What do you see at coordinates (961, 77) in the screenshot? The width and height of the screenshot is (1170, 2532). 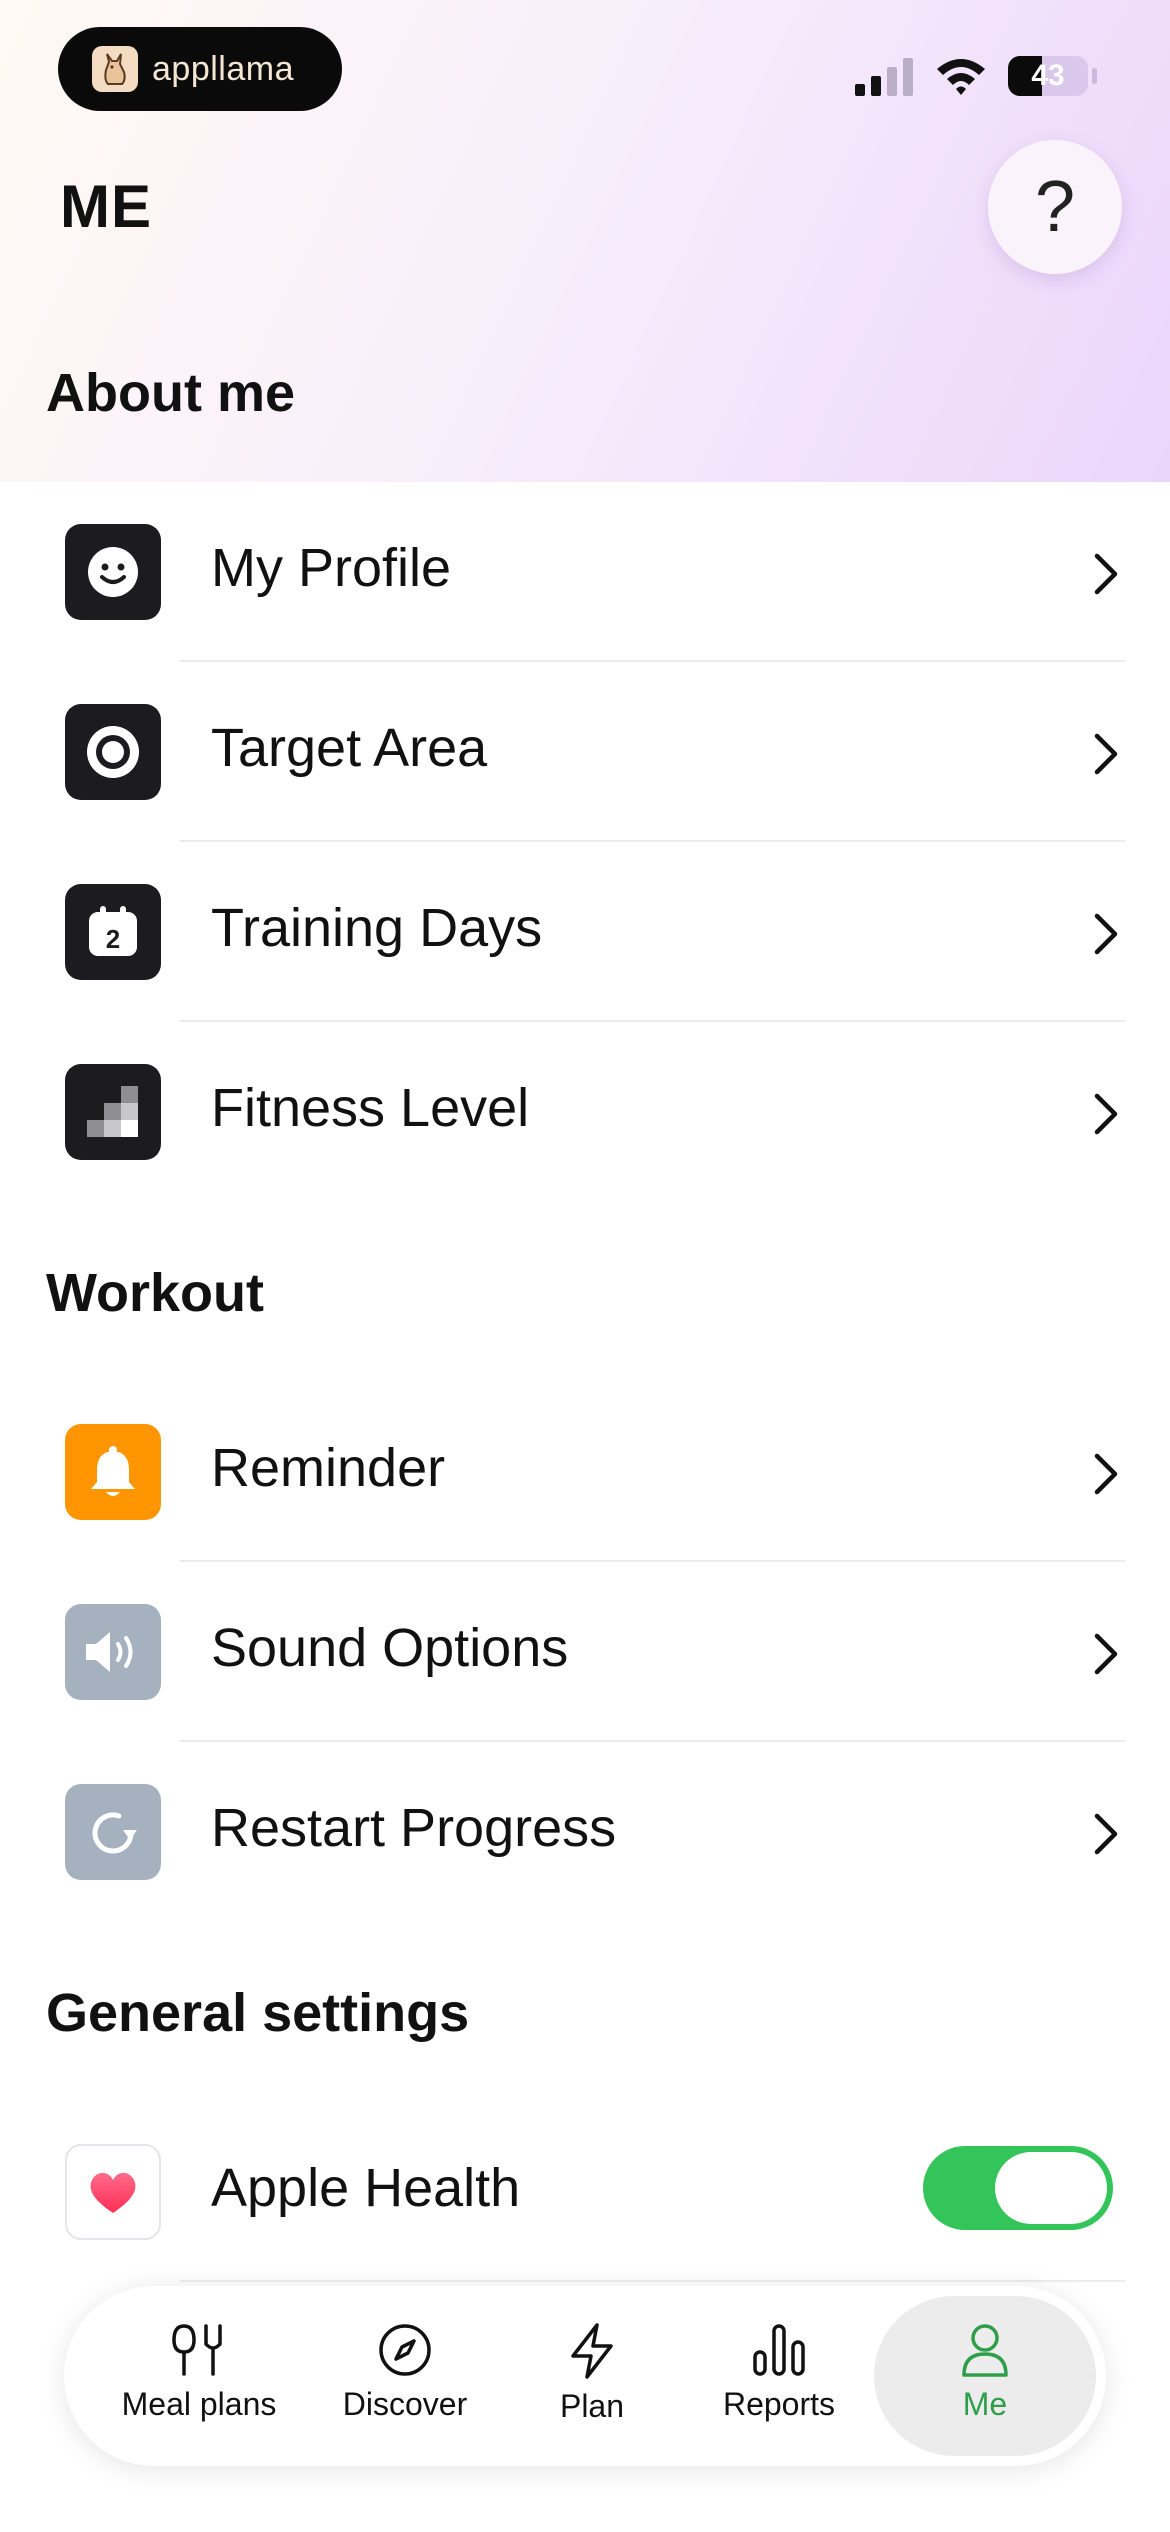 I see `wifi-icon` at bounding box center [961, 77].